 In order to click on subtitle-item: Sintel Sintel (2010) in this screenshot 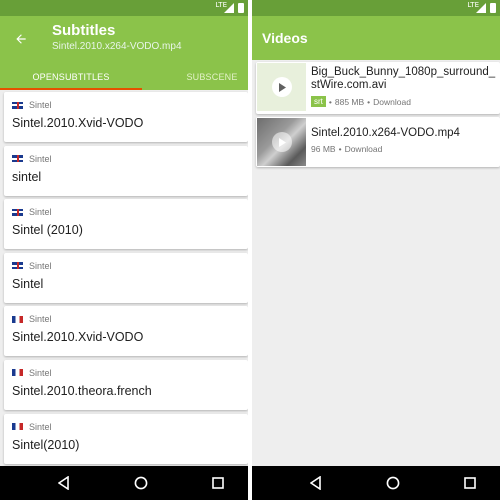, I will do `click(126, 224)`.